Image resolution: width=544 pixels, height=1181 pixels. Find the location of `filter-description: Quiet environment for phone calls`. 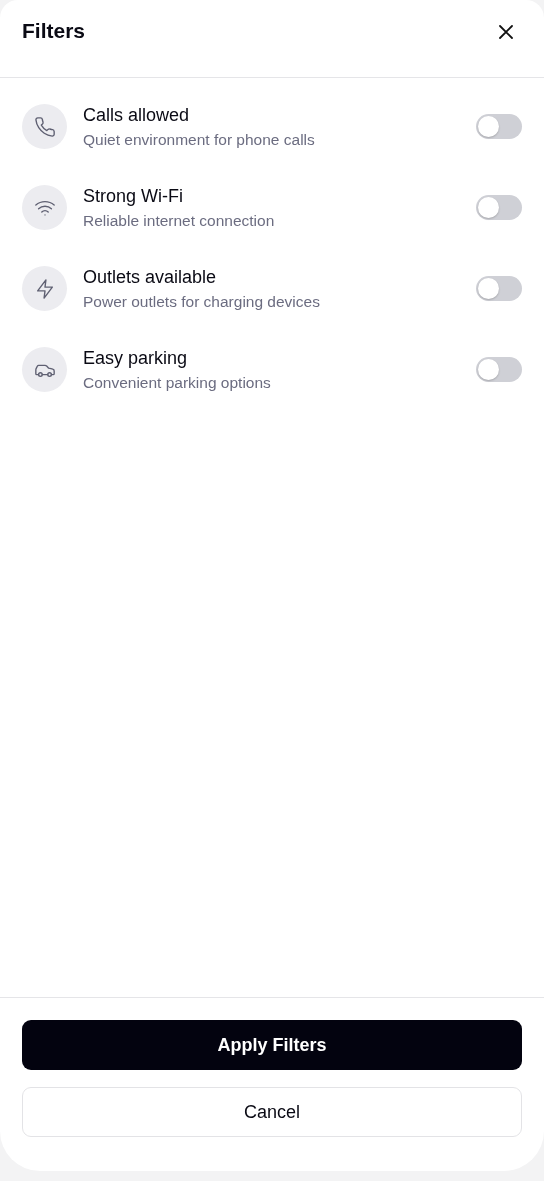

filter-description: Quiet environment for phone calls is located at coordinates (199, 139).